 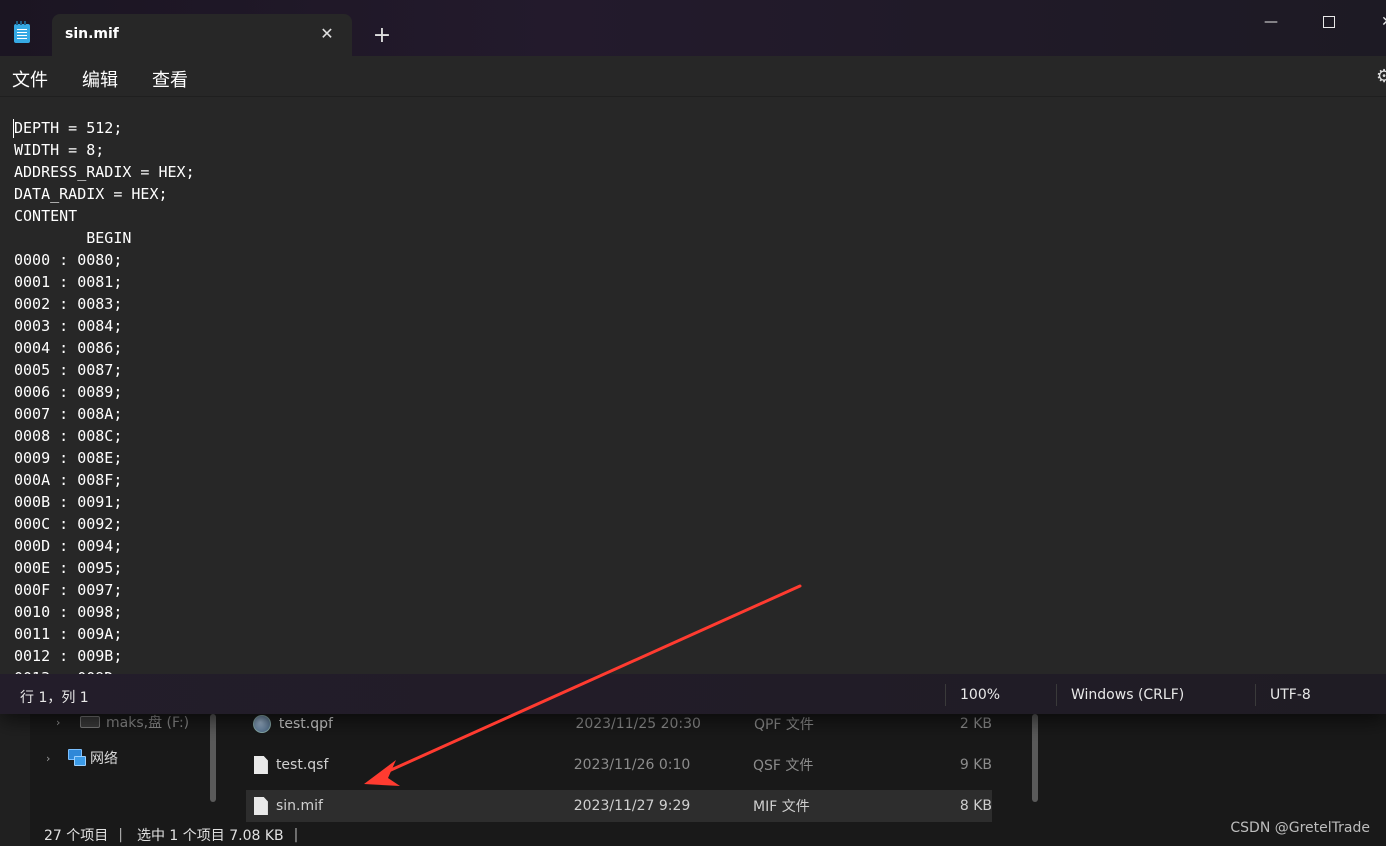 What do you see at coordinates (781, 807) in the screenshot?
I see `file-type: MIF 文件` at bounding box center [781, 807].